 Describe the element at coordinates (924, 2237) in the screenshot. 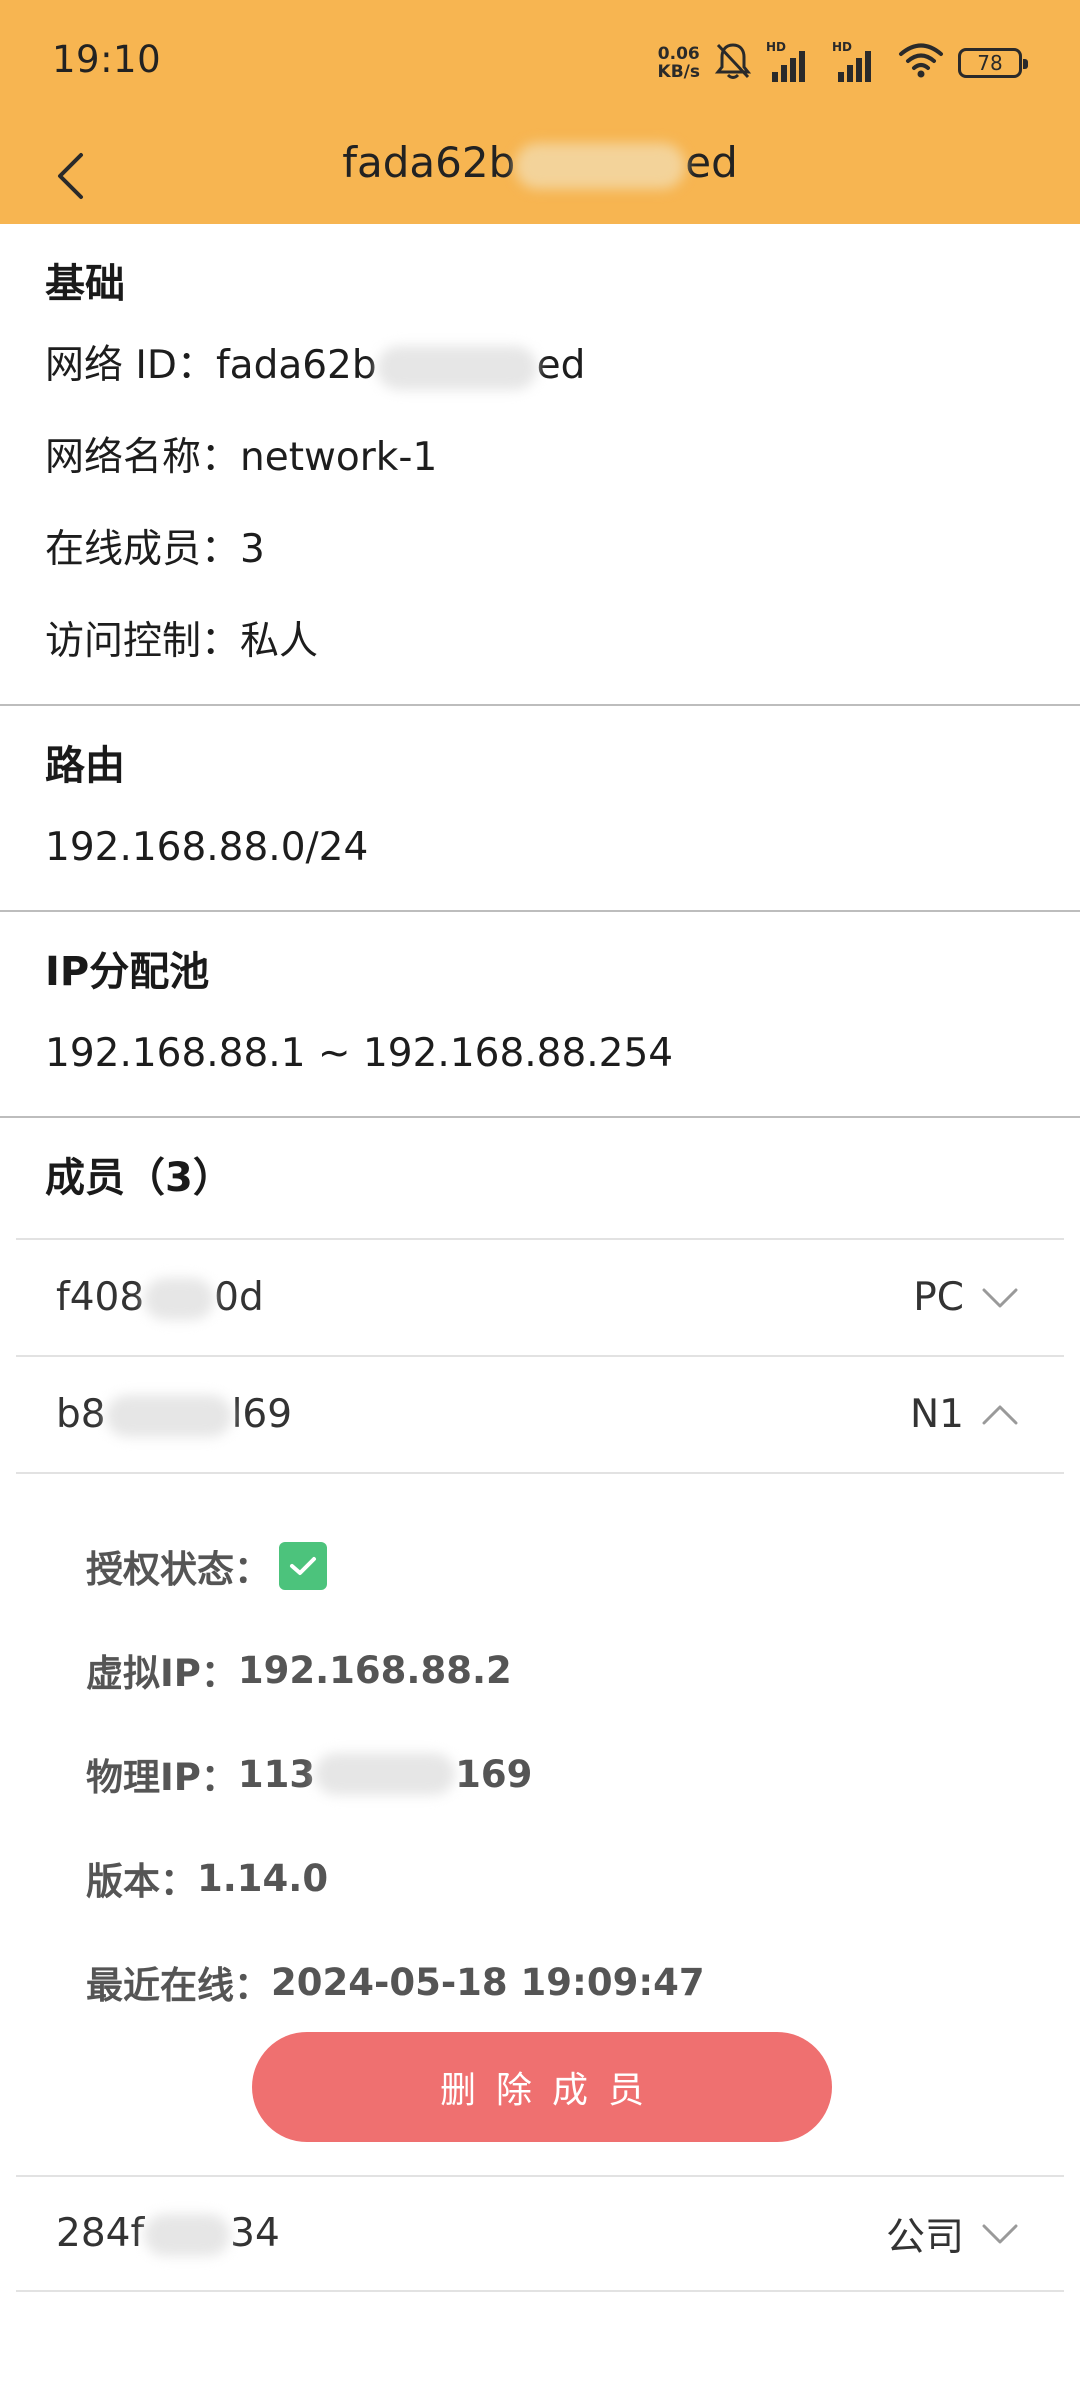

I see `member-name: 公司` at that location.